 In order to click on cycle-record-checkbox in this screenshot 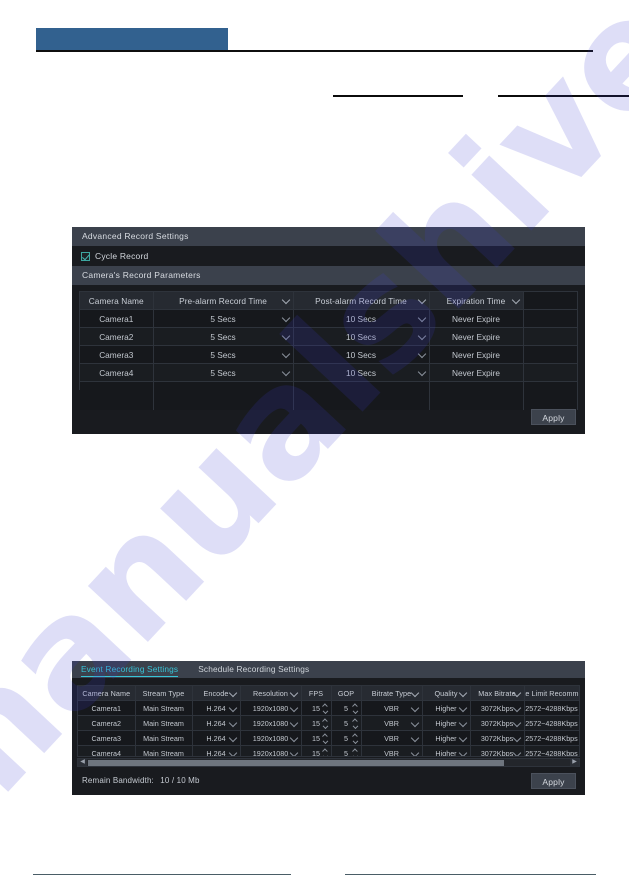, I will do `click(85, 256)`.